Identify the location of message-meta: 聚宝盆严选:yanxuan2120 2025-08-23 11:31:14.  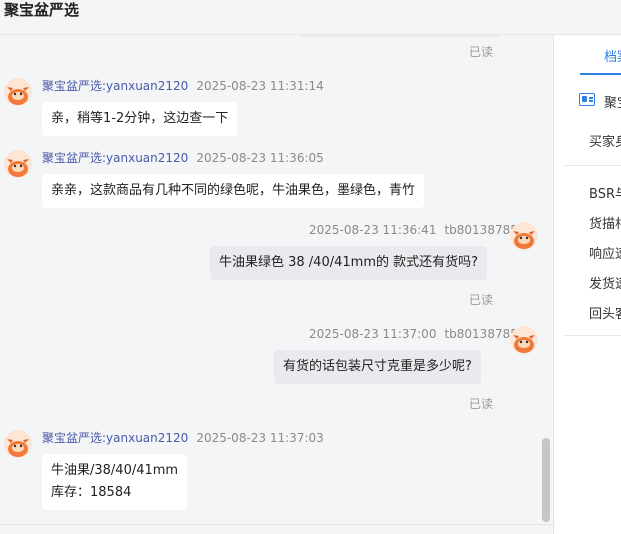
(183, 86).